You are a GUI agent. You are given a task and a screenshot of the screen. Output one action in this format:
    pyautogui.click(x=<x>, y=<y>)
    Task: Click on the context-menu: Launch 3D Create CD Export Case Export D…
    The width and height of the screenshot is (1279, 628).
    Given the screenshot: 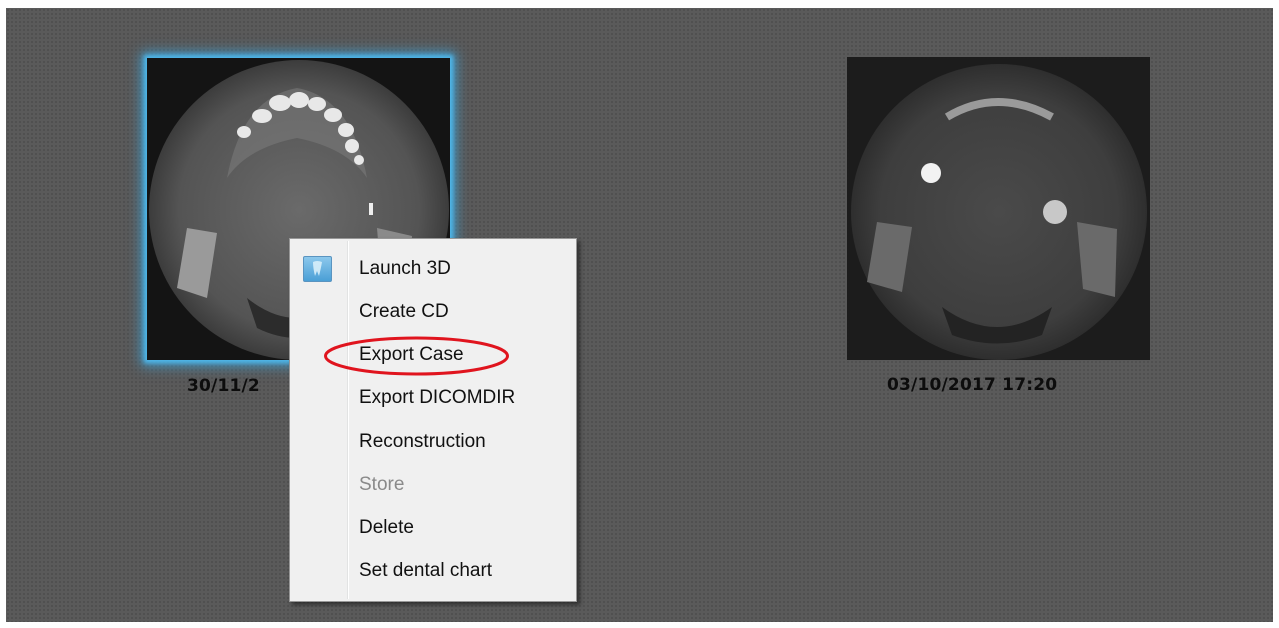 What is the action you would take?
    pyautogui.click(x=433, y=420)
    